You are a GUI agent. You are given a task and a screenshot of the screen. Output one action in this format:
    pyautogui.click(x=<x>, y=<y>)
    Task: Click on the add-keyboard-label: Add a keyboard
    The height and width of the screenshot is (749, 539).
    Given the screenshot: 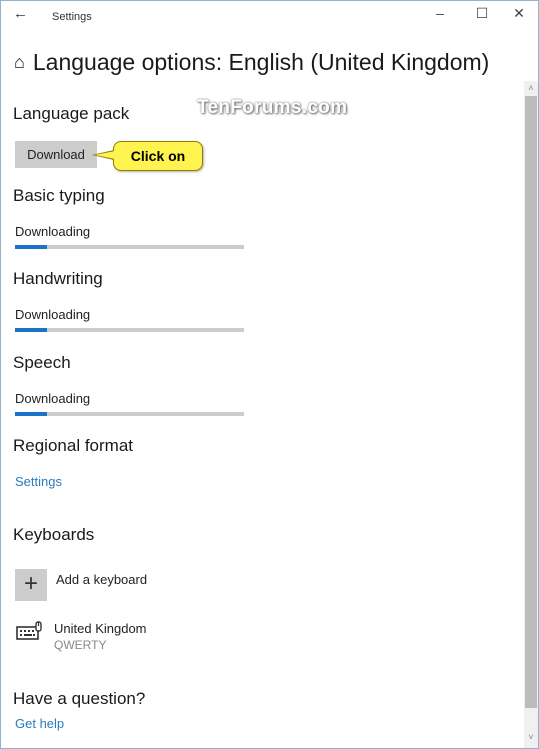 What is the action you would take?
    pyautogui.click(x=101, y=579)
    